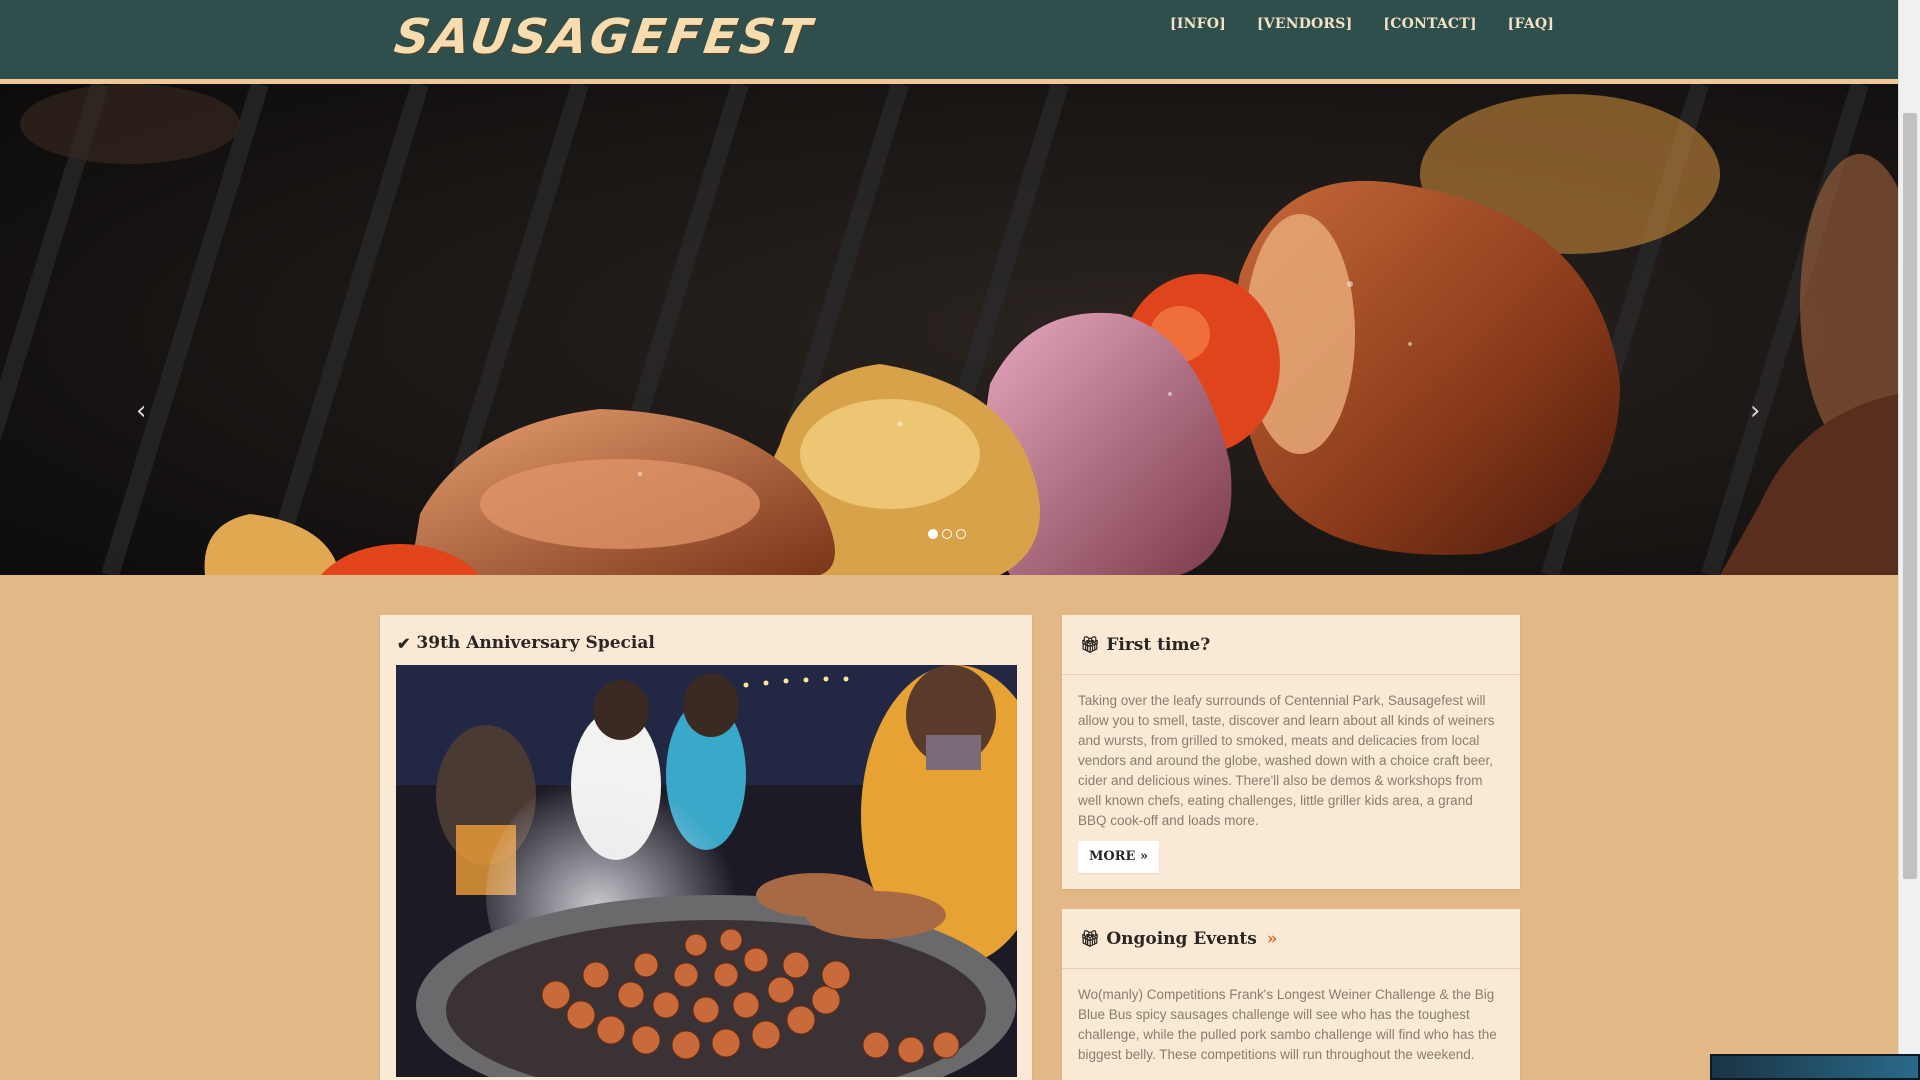 Image resolution: width=1920 pixels, height=1080 pixels. I want to click on anniversary-title-text: 39th Anniversary Special, so click(535, 643).